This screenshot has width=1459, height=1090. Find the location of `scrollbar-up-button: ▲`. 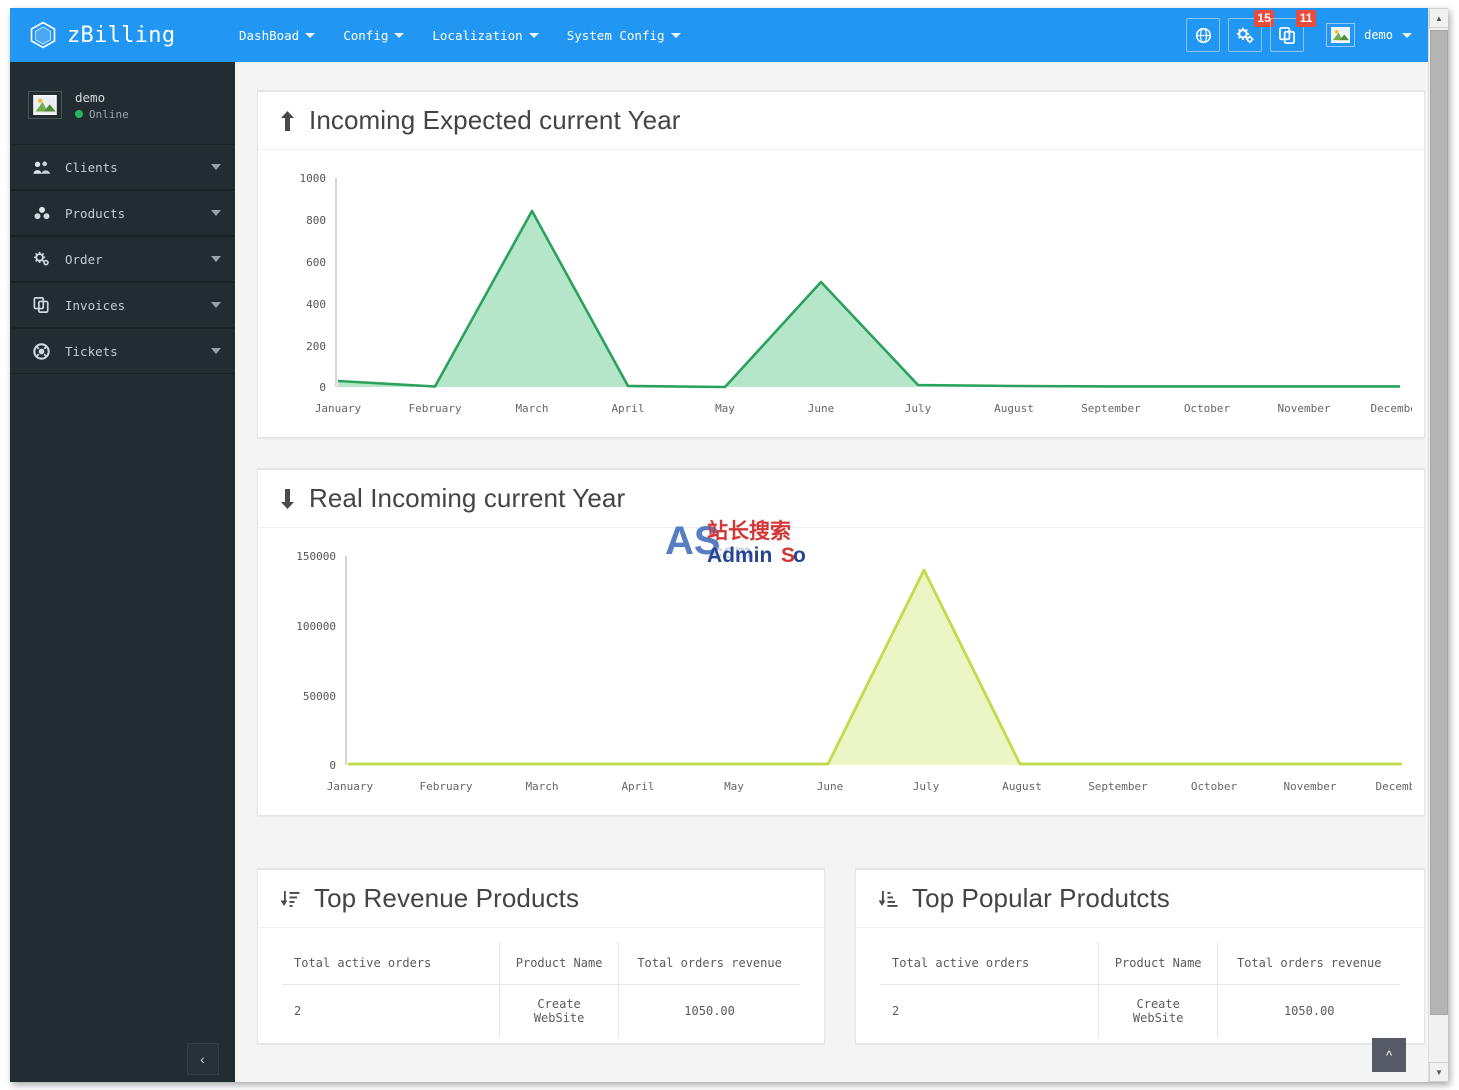

scrollbar-up-button: ▲ is located at coordinates (1438, 18).